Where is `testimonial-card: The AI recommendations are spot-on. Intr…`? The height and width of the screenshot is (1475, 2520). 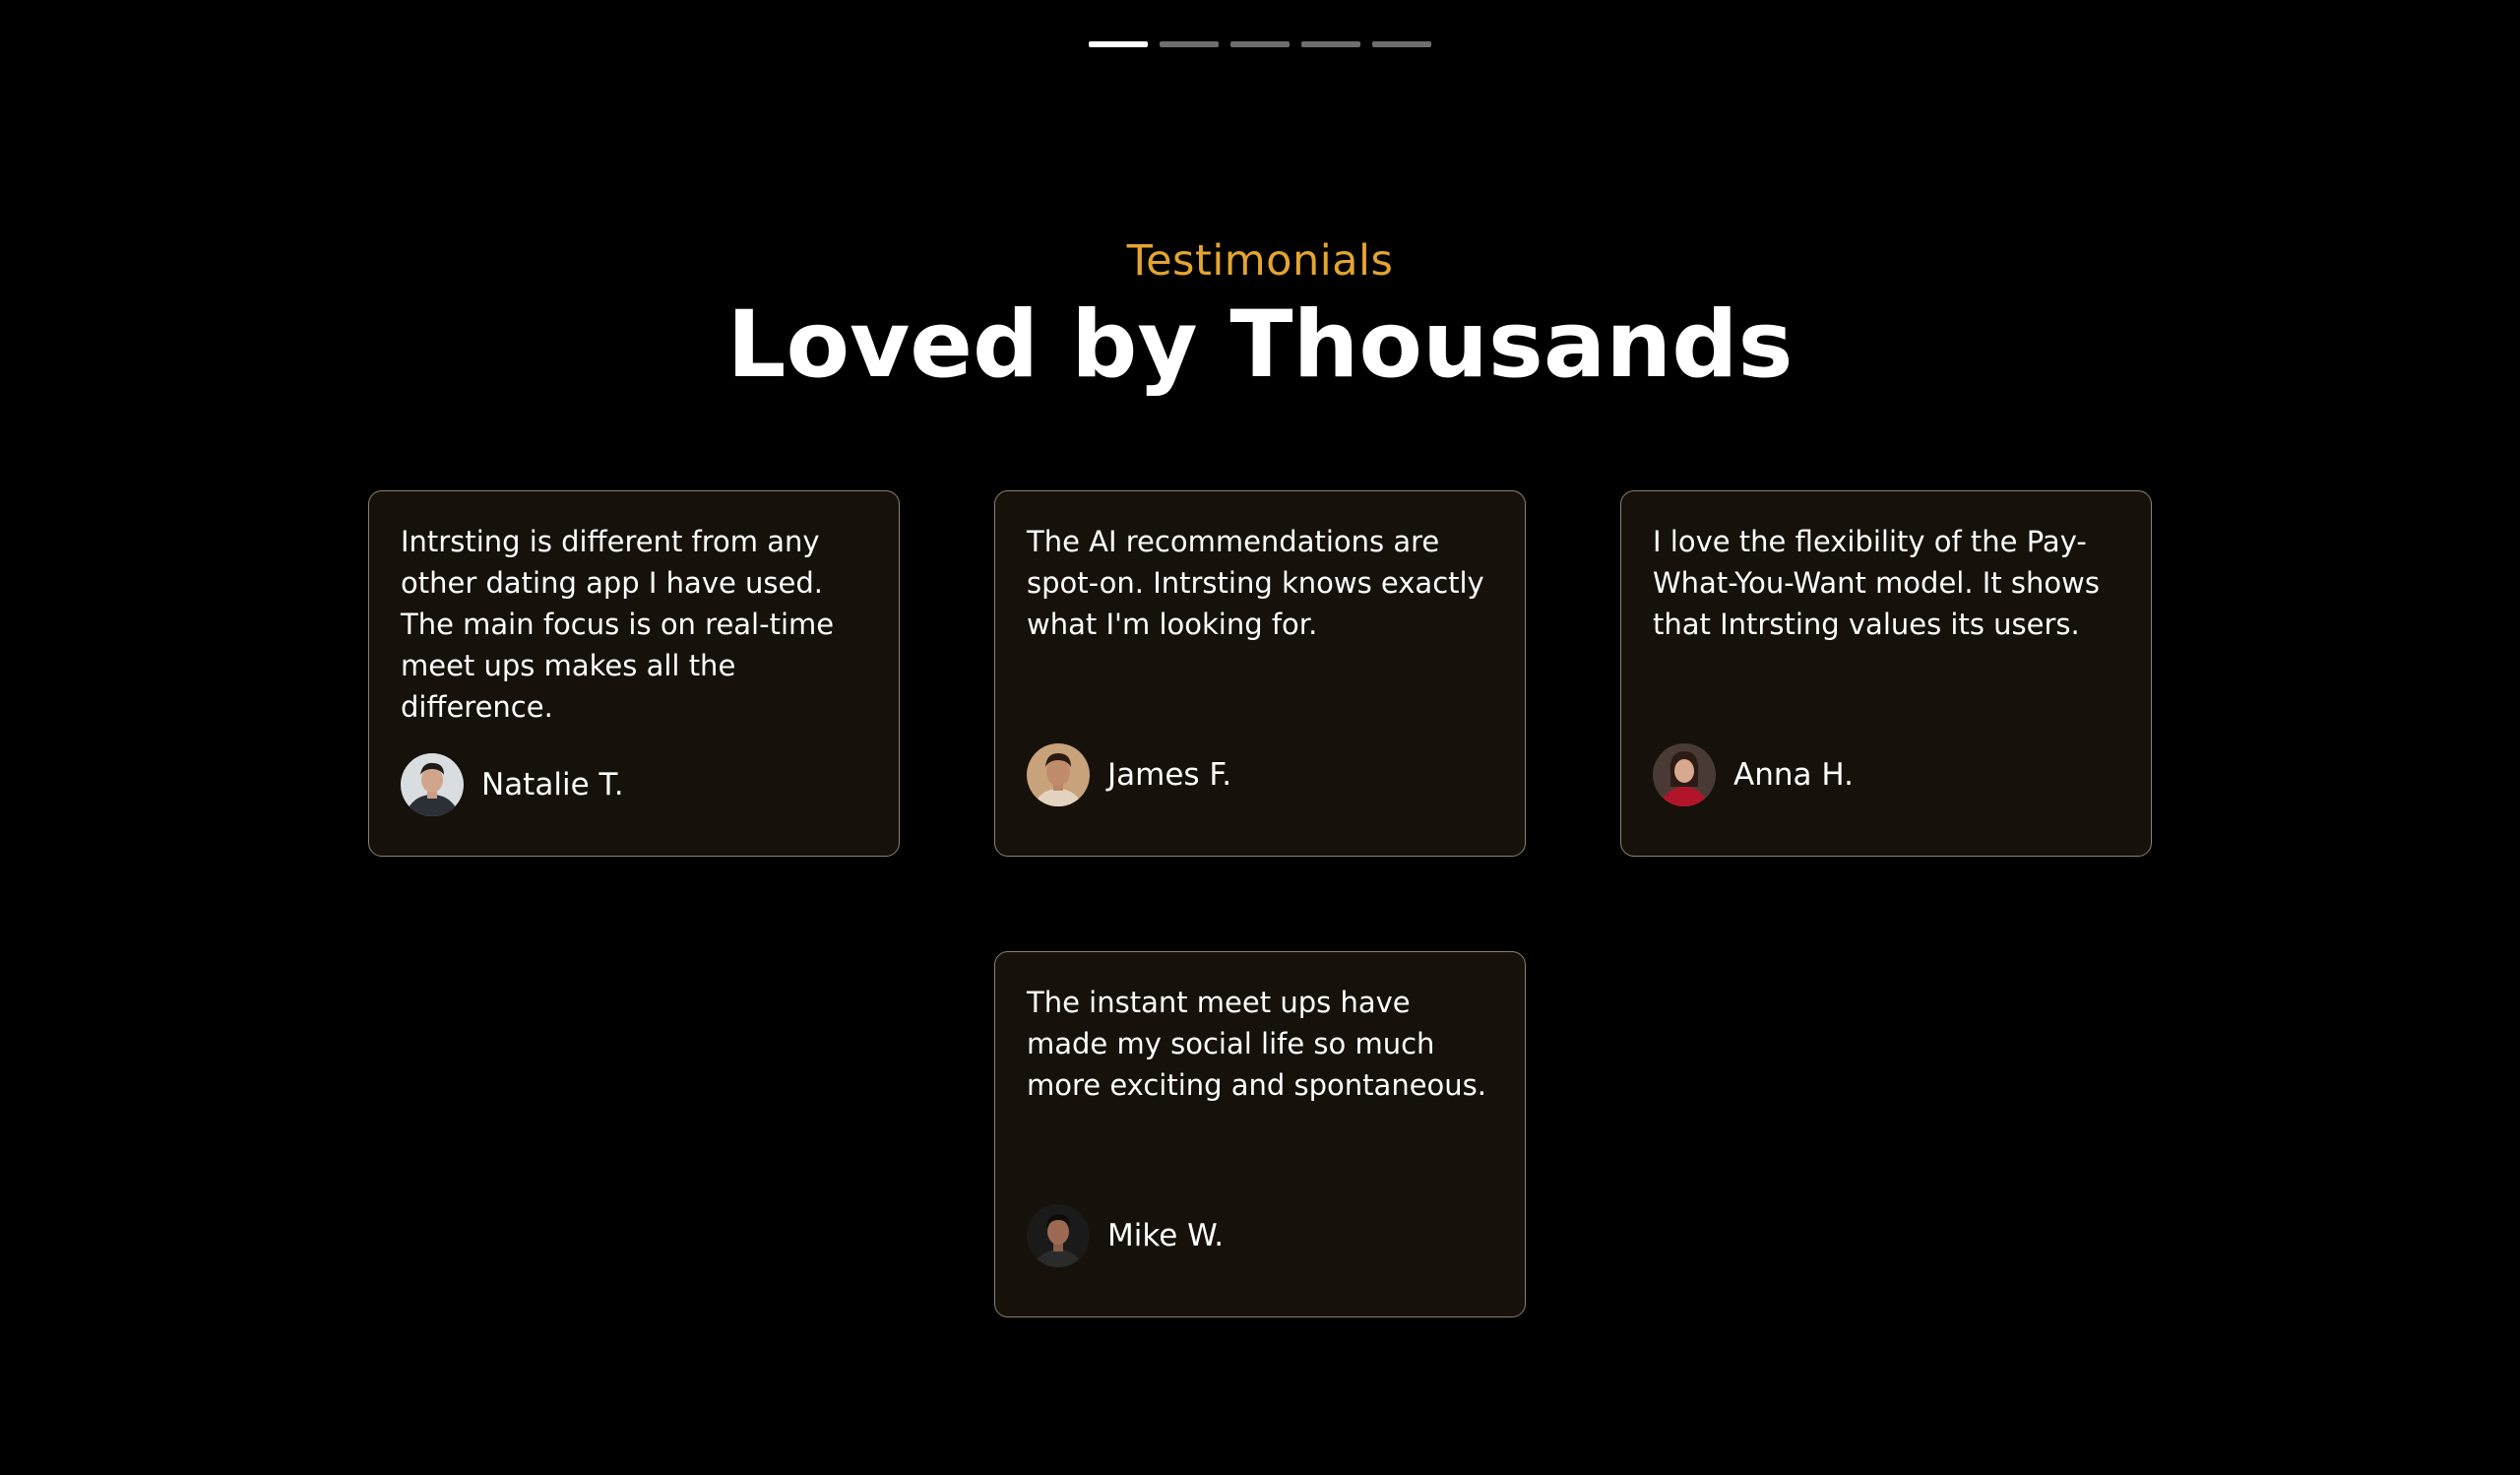
testimonial-card: The AI recommendations are spot-on. Intr… is located at coordinates (1260, 673).